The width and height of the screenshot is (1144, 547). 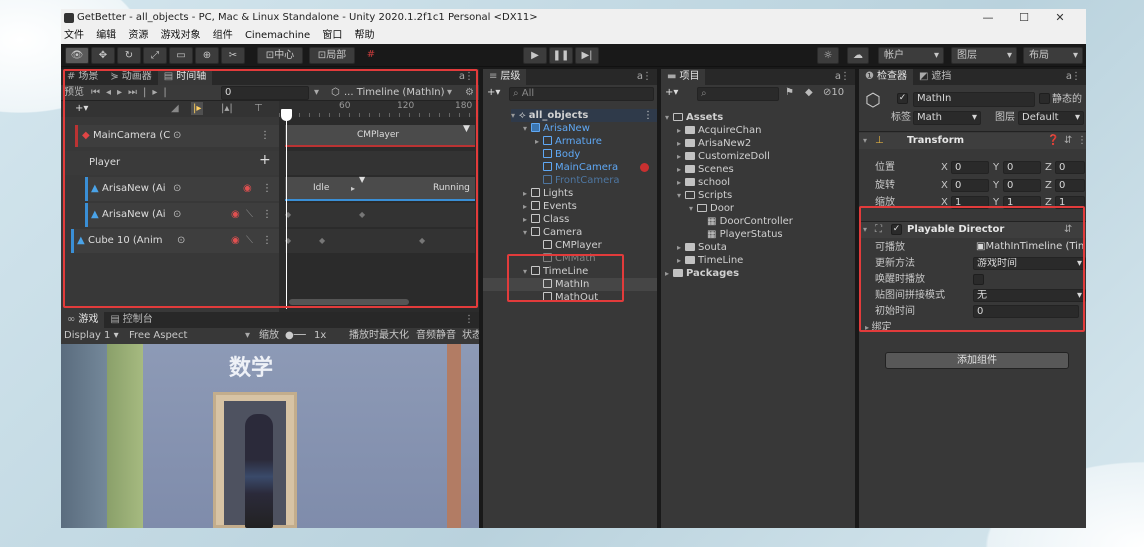 I want to click on playback-controls-icon: ⏮◂▸⏭|▸|, so click(x=132, y=92).